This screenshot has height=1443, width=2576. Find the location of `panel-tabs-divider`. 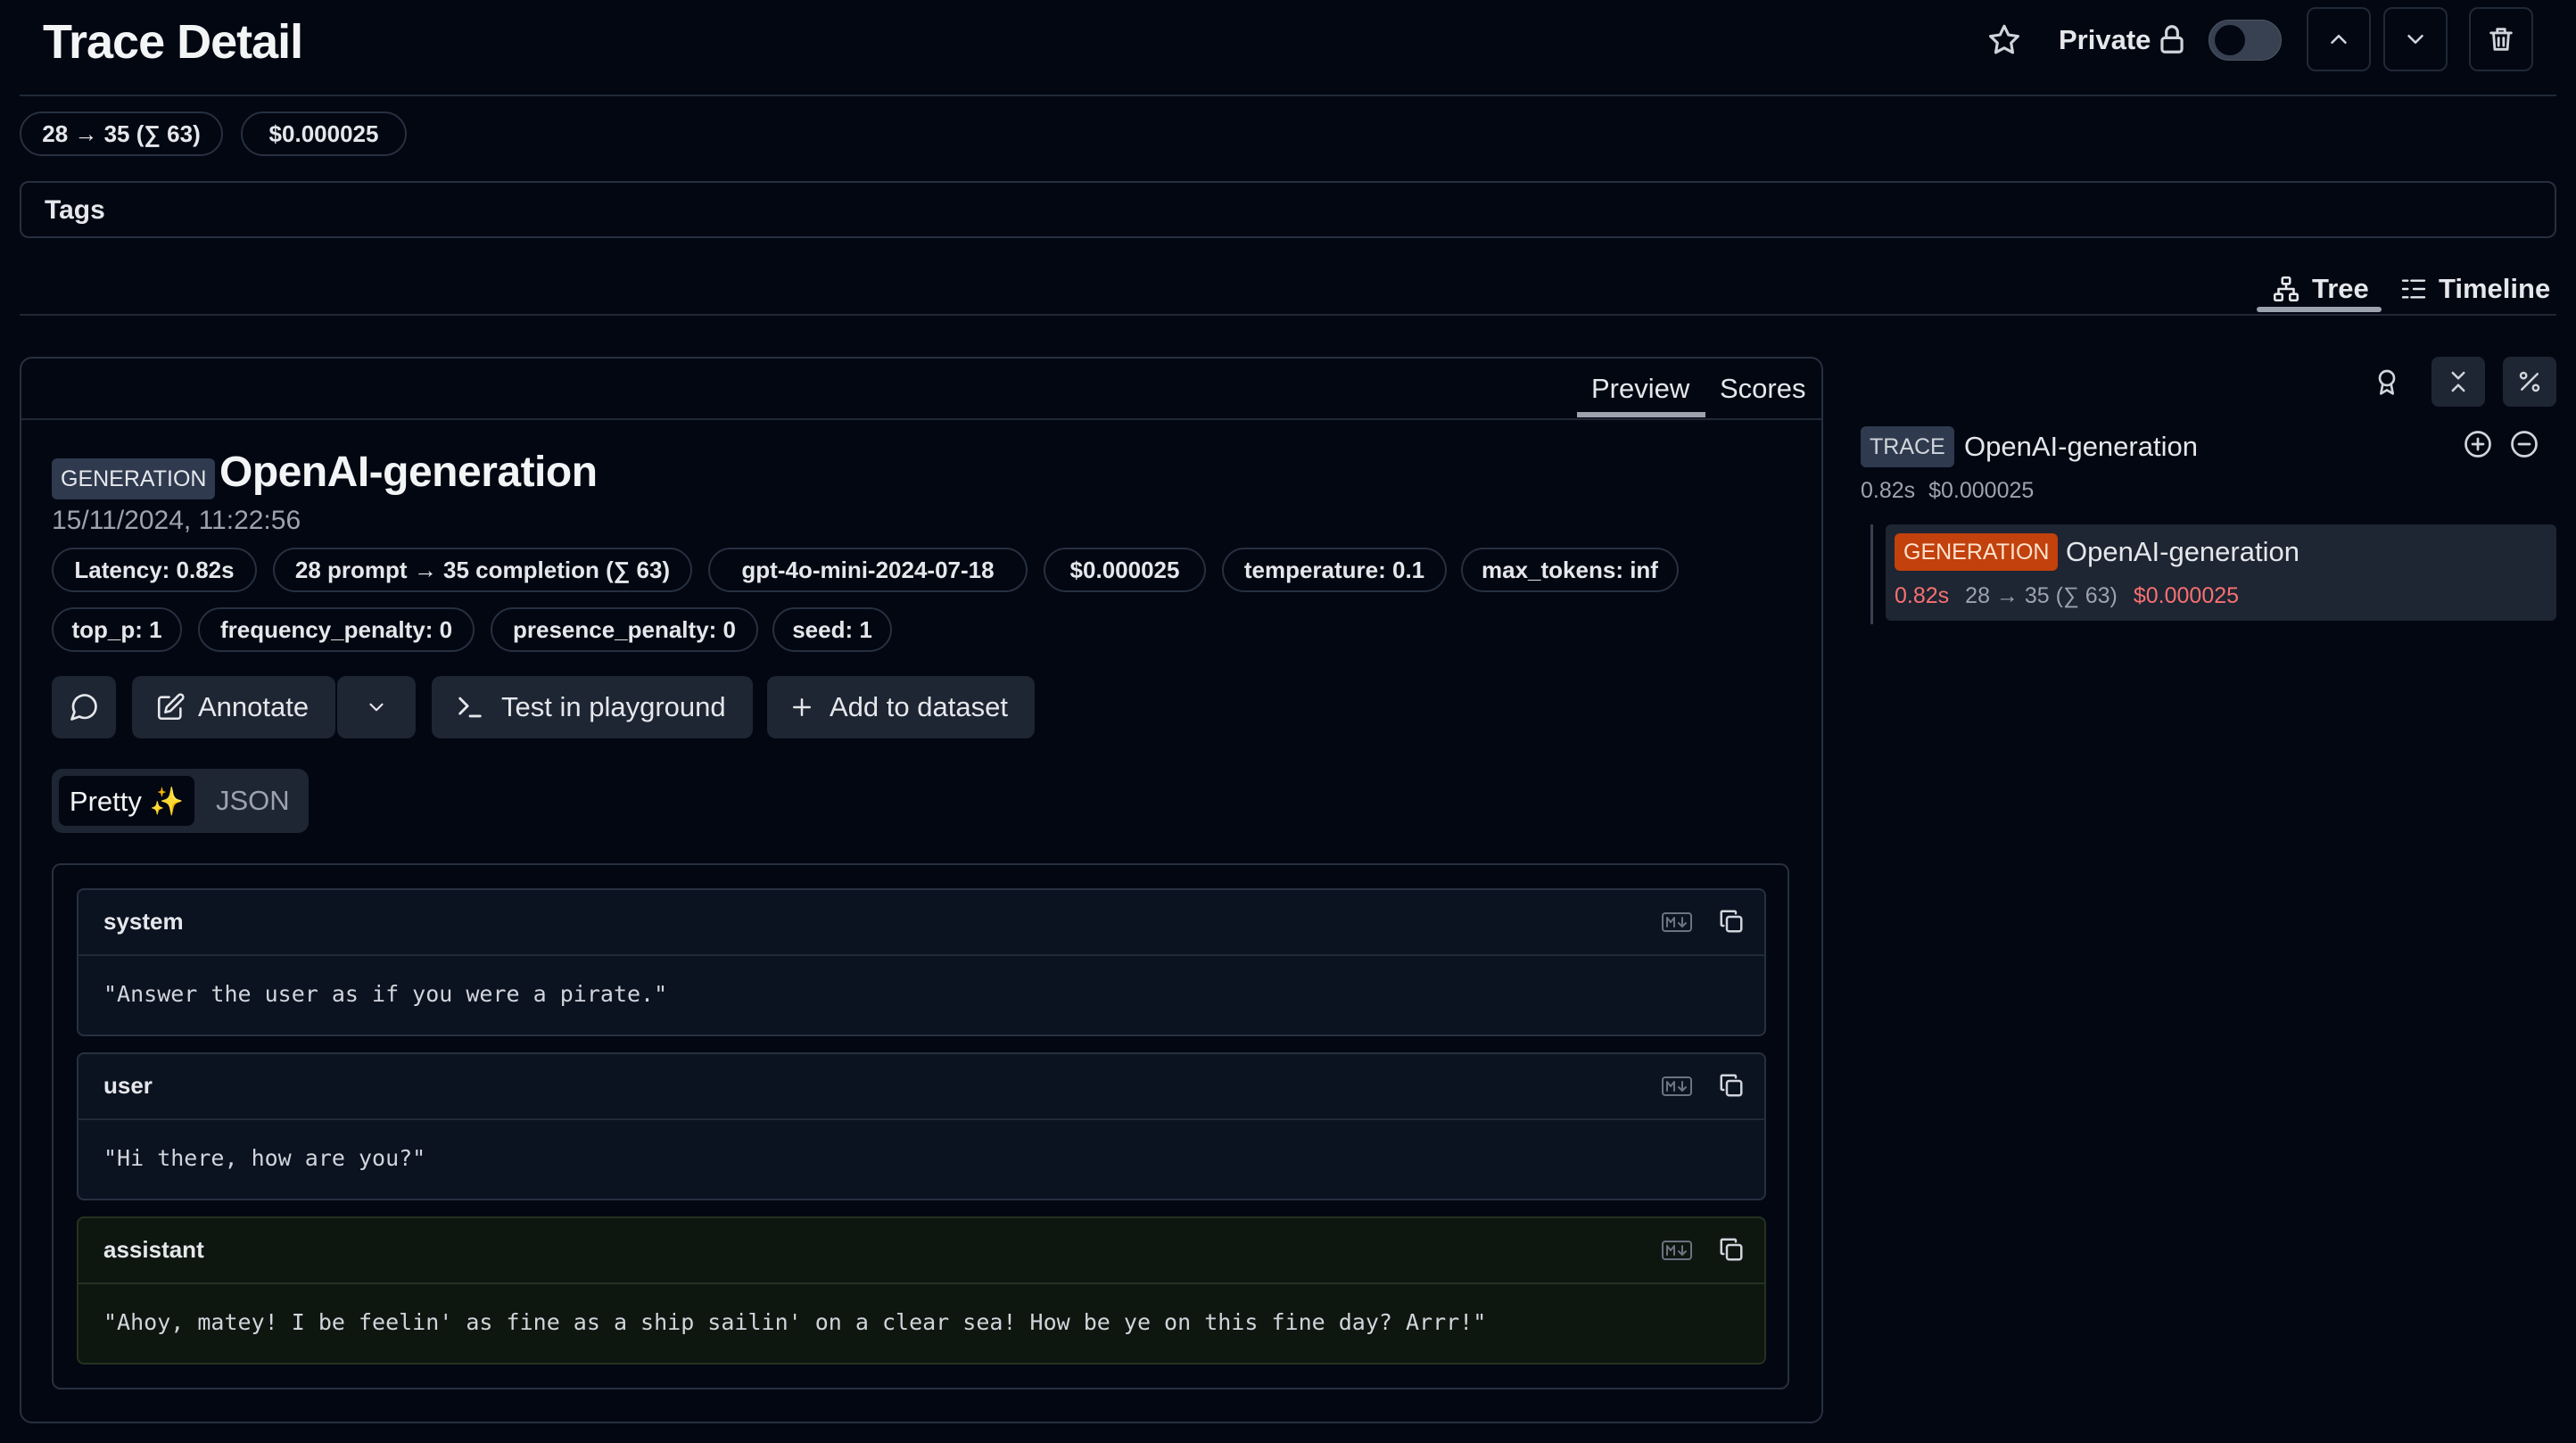

panel-tabs-divider is located at coordinates (921, 419).